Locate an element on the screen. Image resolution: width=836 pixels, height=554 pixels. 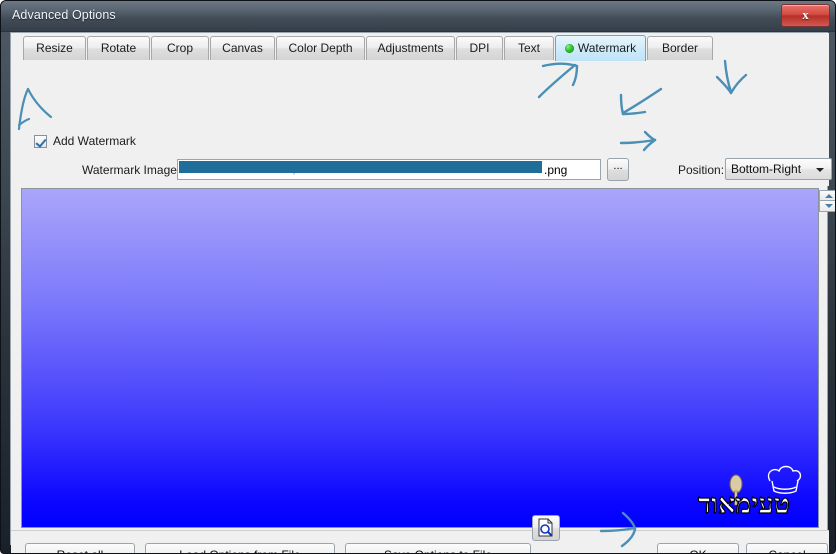
triangle-down-icon is located at coordinates (829, 206).